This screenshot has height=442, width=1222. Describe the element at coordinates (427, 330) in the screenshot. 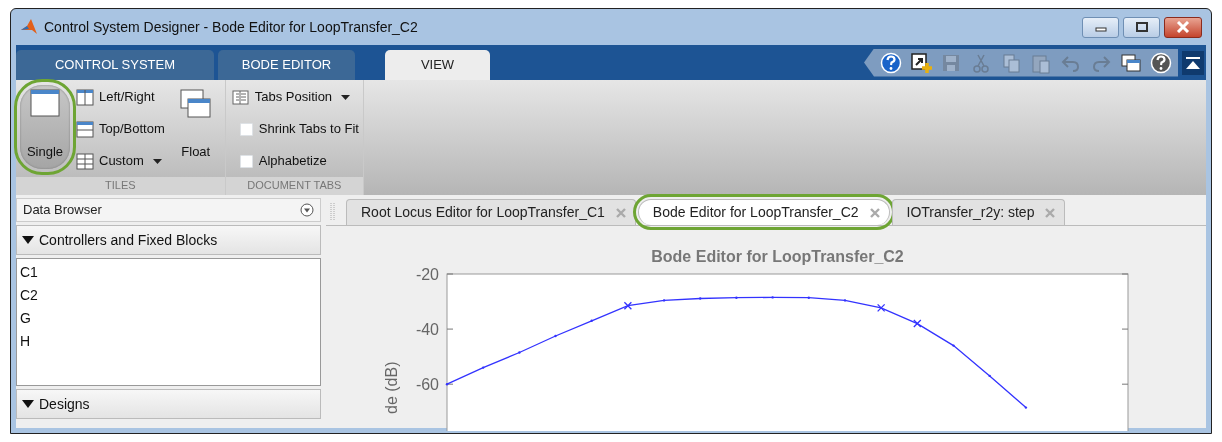

I see `tick-label: -40` at that location.